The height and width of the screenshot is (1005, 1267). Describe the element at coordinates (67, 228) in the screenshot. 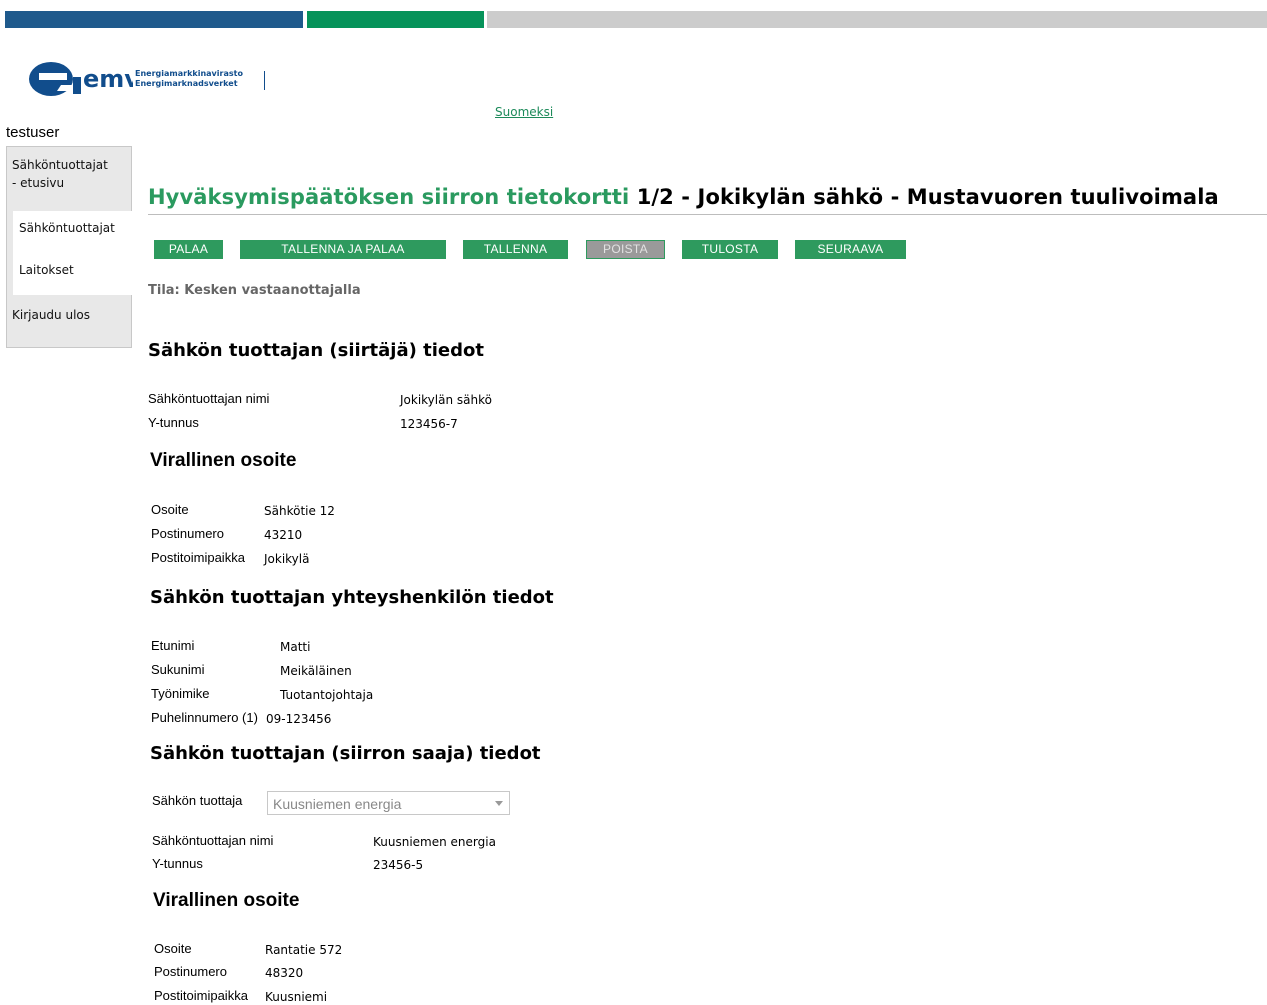

I see `sidebar-item-producers: Sähköntuottajat` at that location.